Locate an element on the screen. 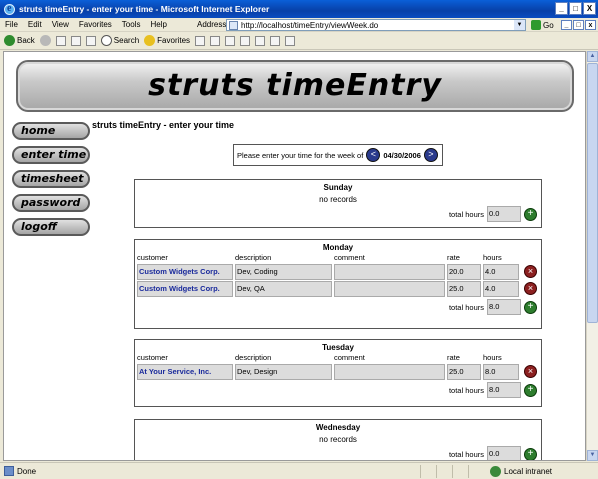 The height and width of the screenshot is (479, 598). nav-enter-time: enter time is located at coordinates (51, 155).